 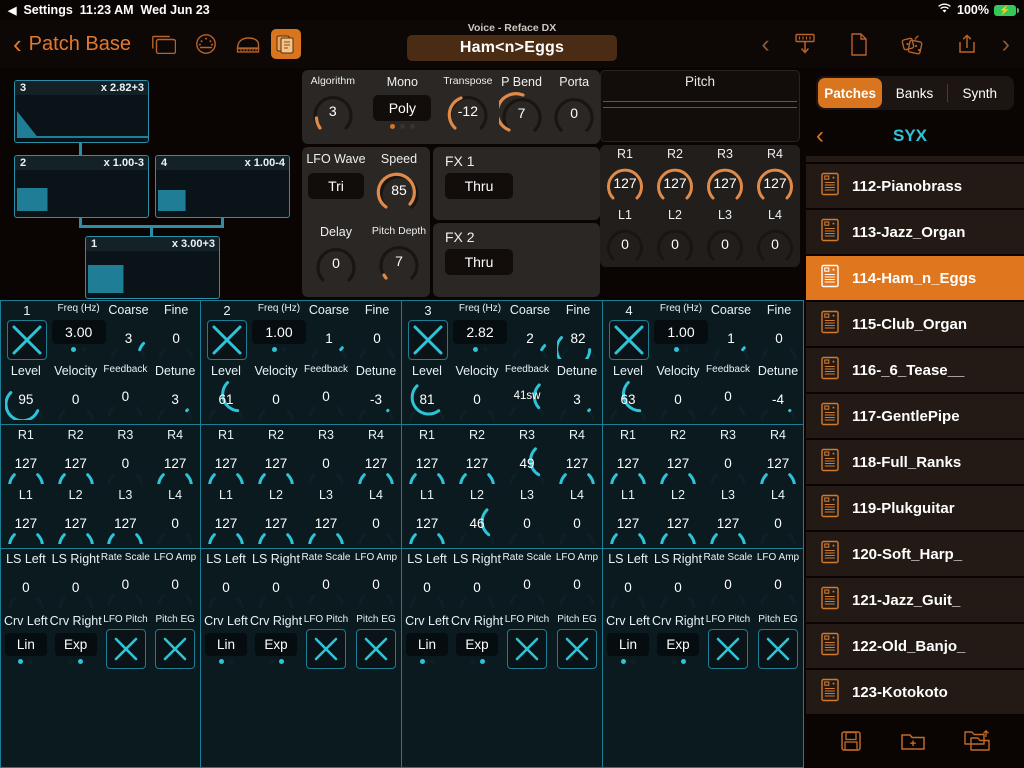 What do you see at coordinates (75, 644) in the screenshot?
I see `crv-right-value: Exp` at bounding box center [75, 644].